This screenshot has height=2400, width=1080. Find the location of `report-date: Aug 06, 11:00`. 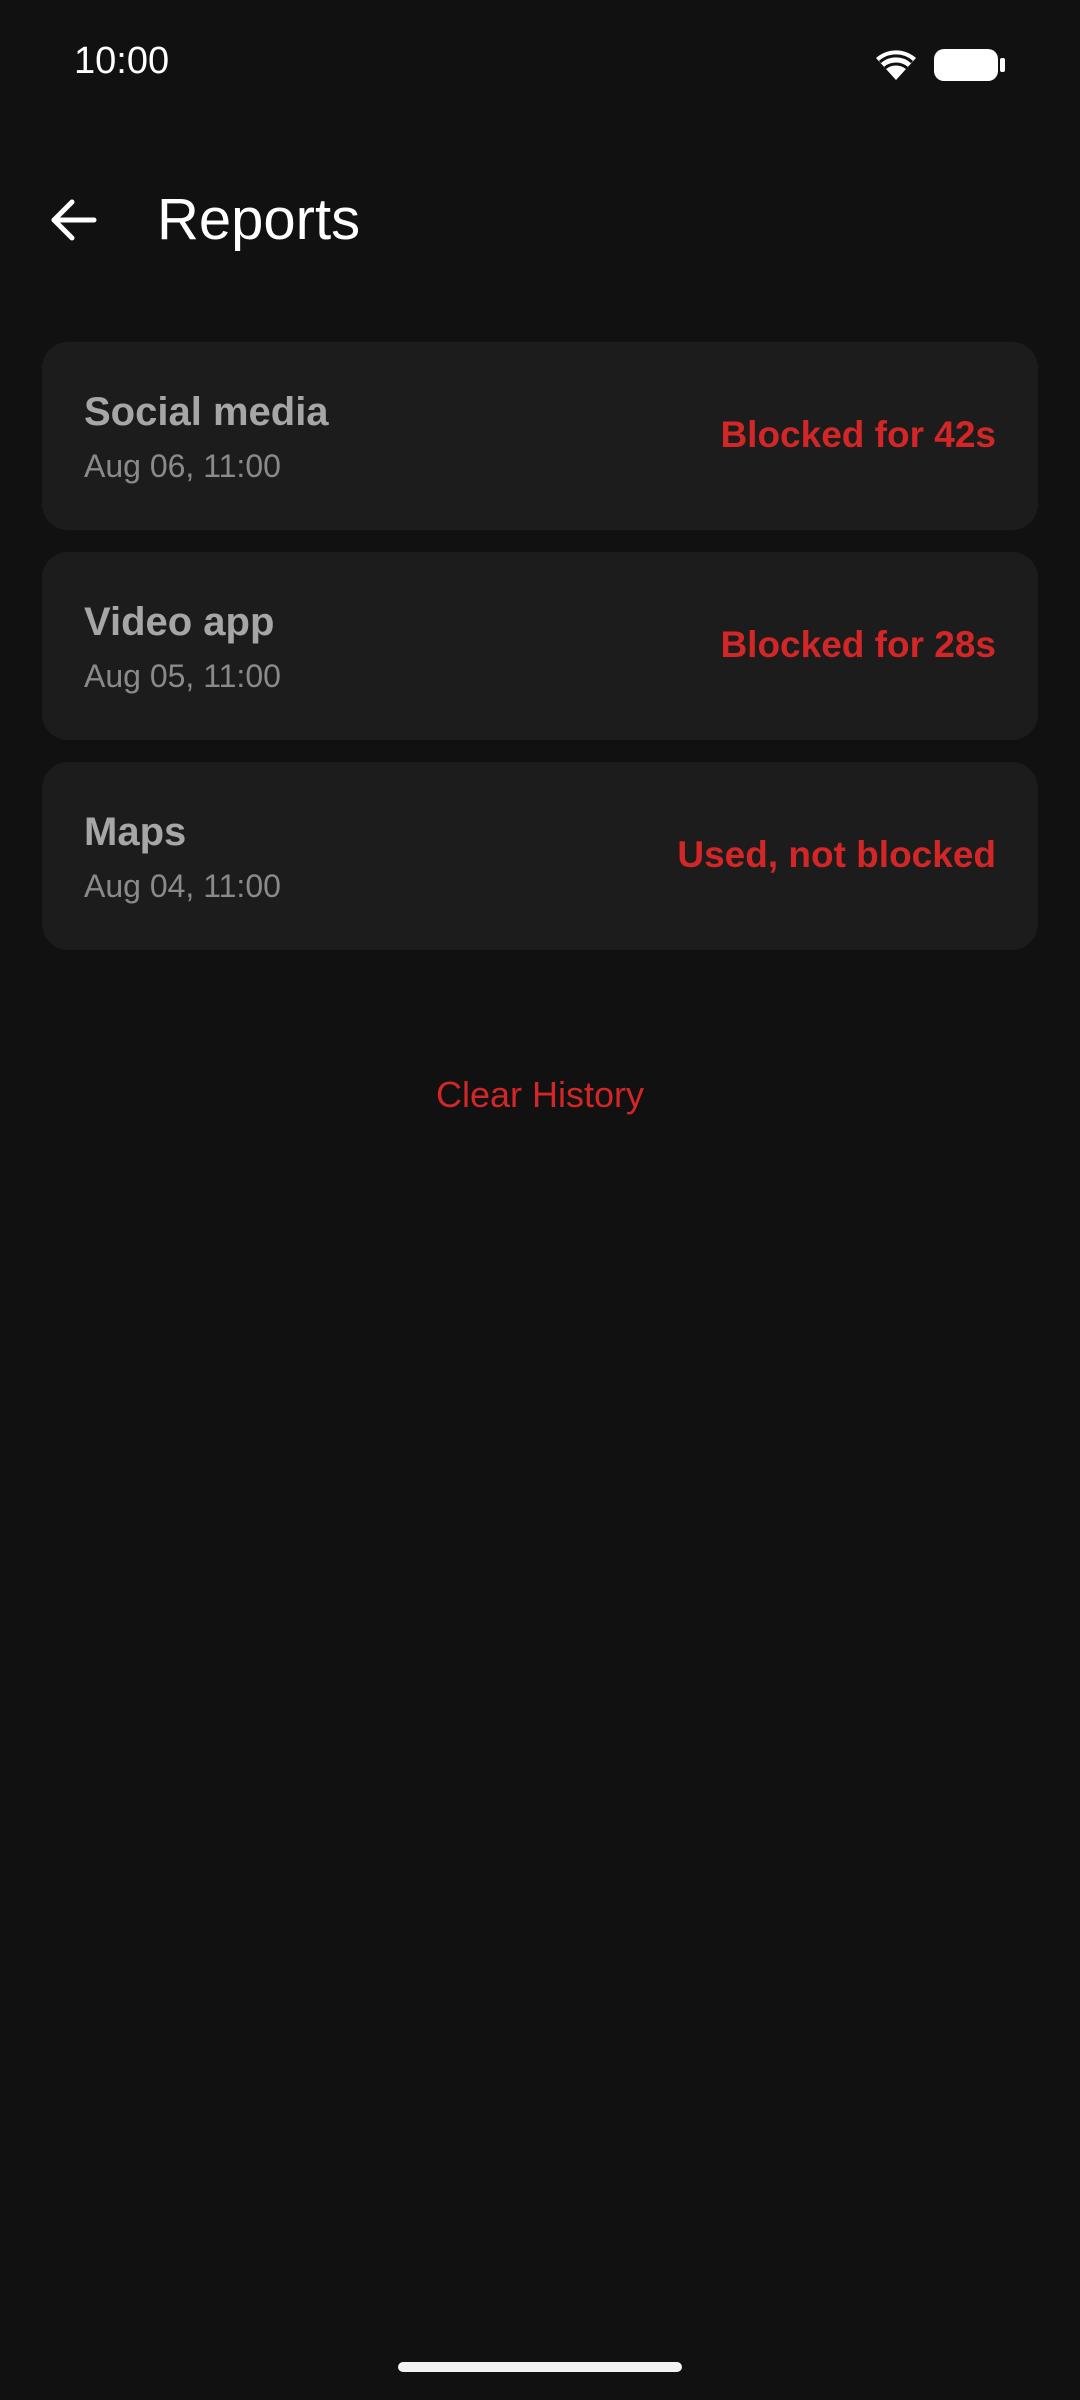

report-date: Aug 06, 11:00 is located at coordinates (182, 466).